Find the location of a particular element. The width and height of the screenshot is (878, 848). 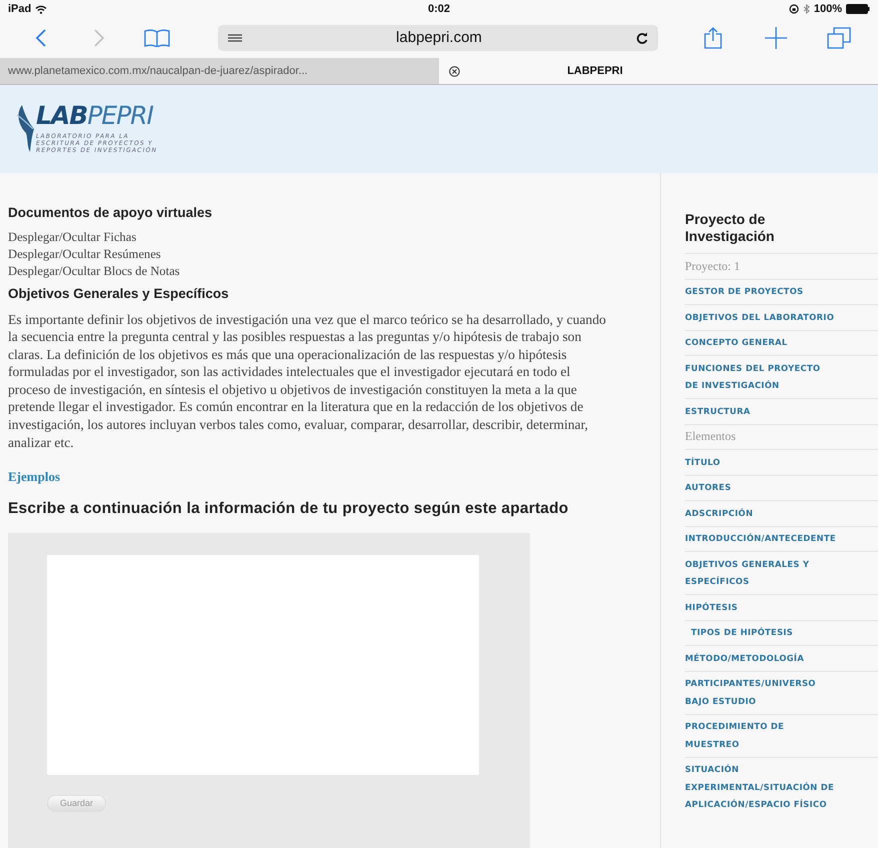

rotation-lock-icon is located at coordinates (793, 9).